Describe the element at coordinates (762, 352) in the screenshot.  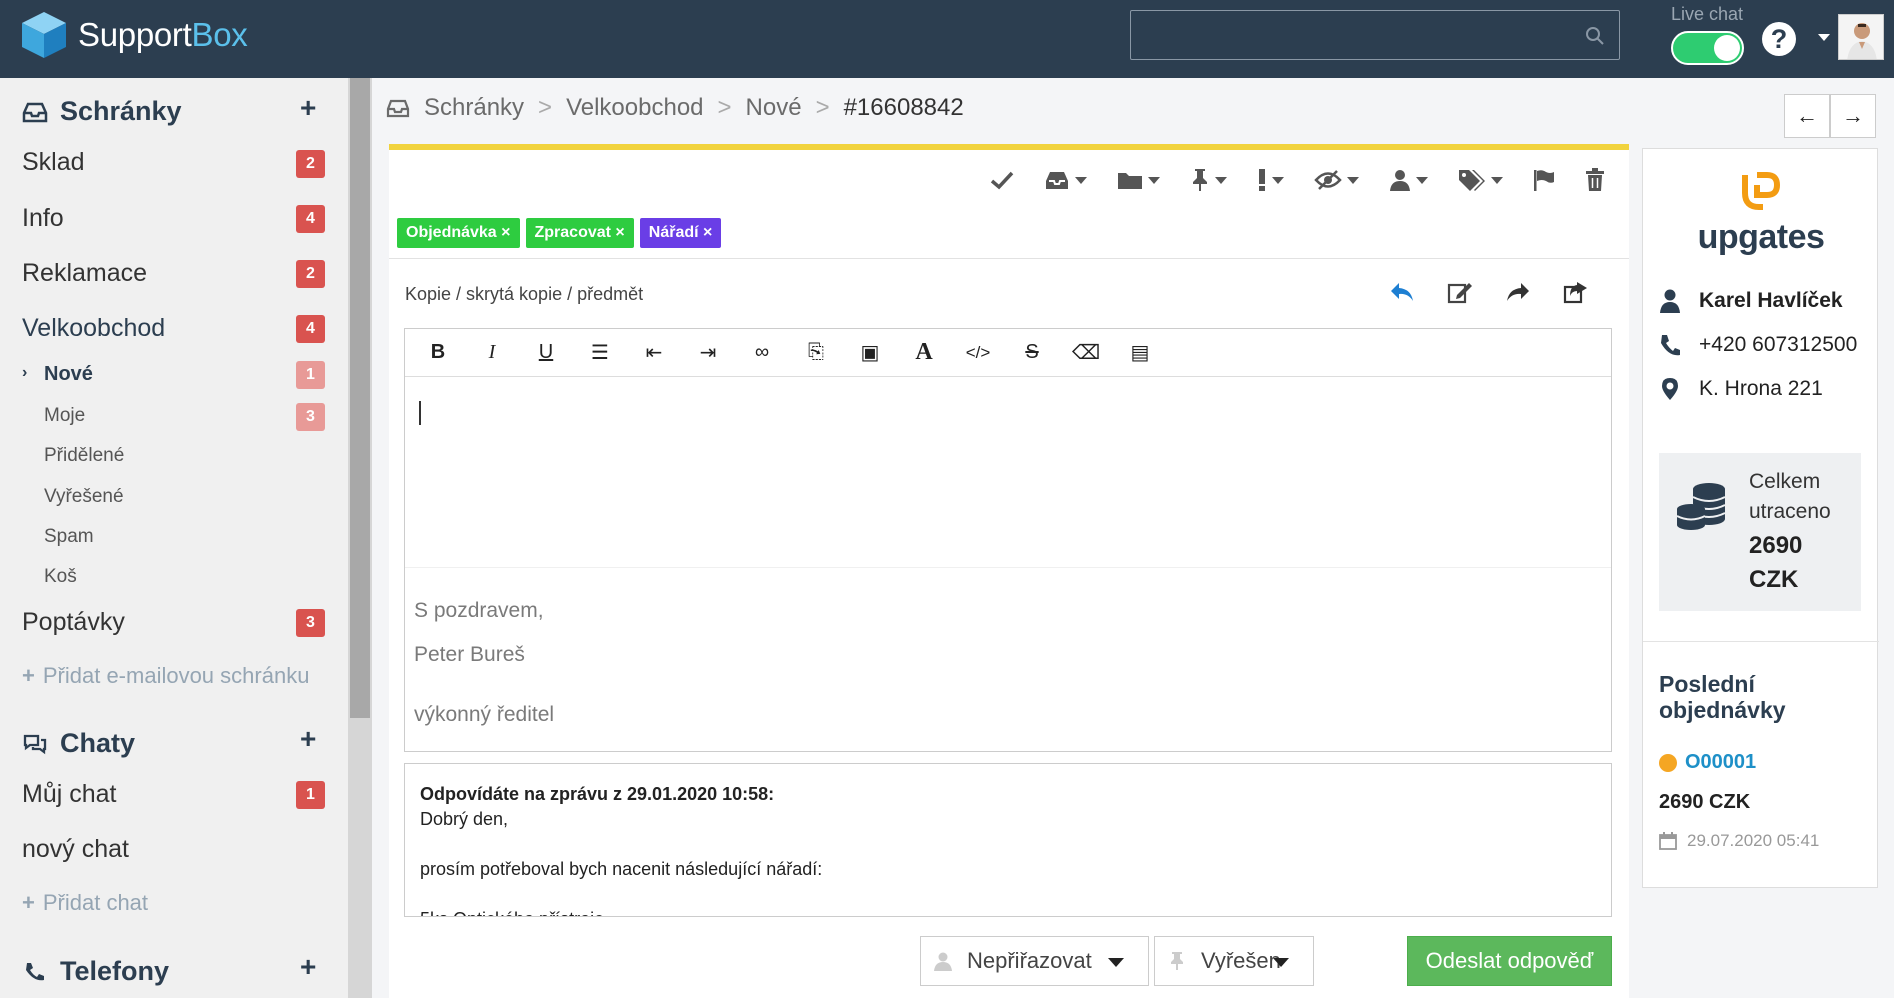
I see `link-icon: ∞` at that location.